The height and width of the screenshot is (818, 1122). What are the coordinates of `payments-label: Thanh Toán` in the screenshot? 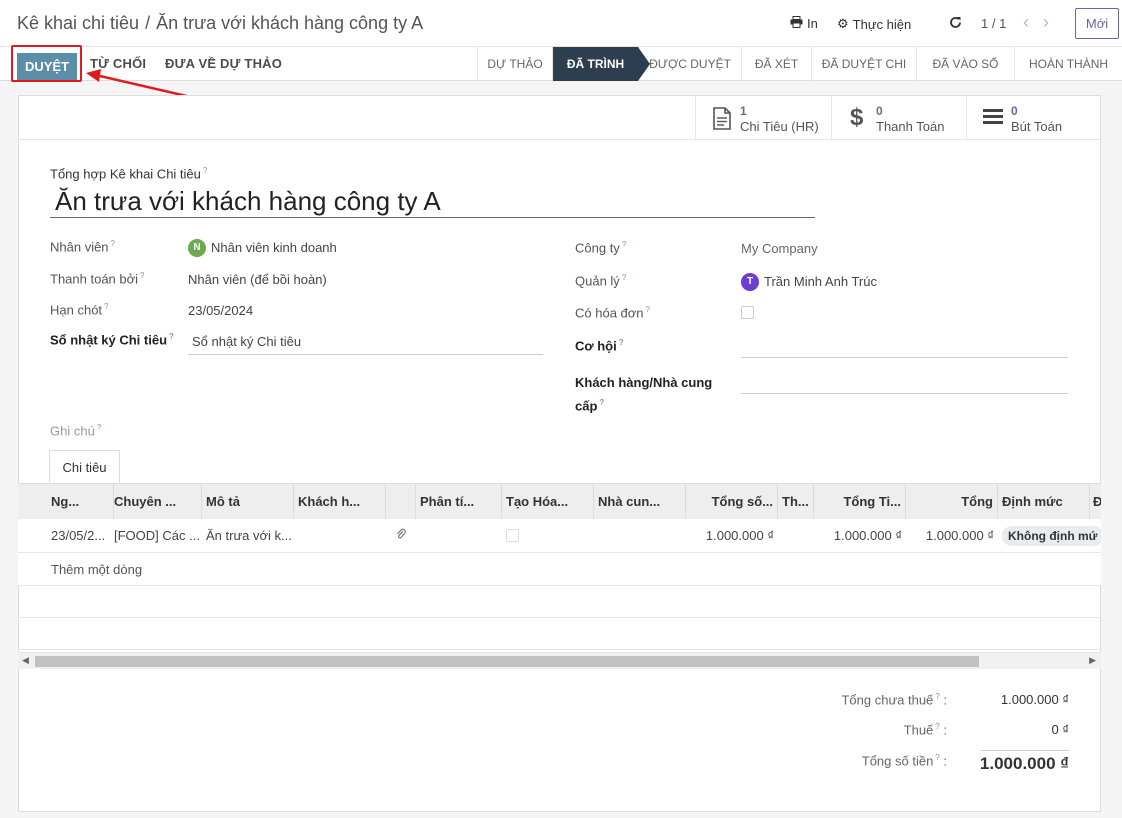 It's located at (910, 126).